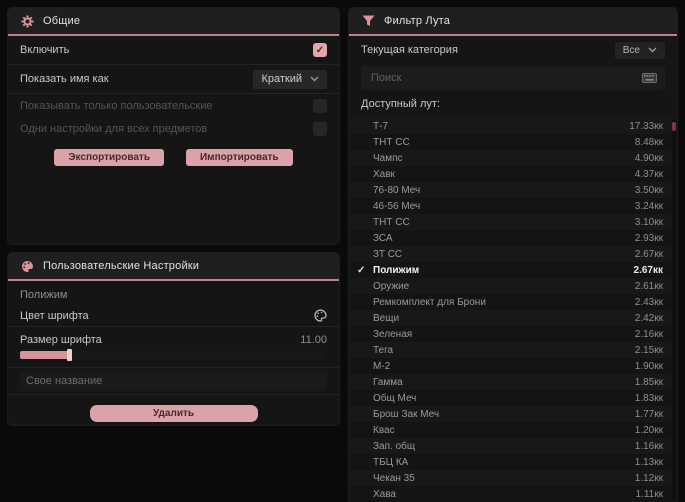 The width and height of the screenshot is (685, 502). I want to click on loot-item-value: 1.13кк, so click(648, 462).